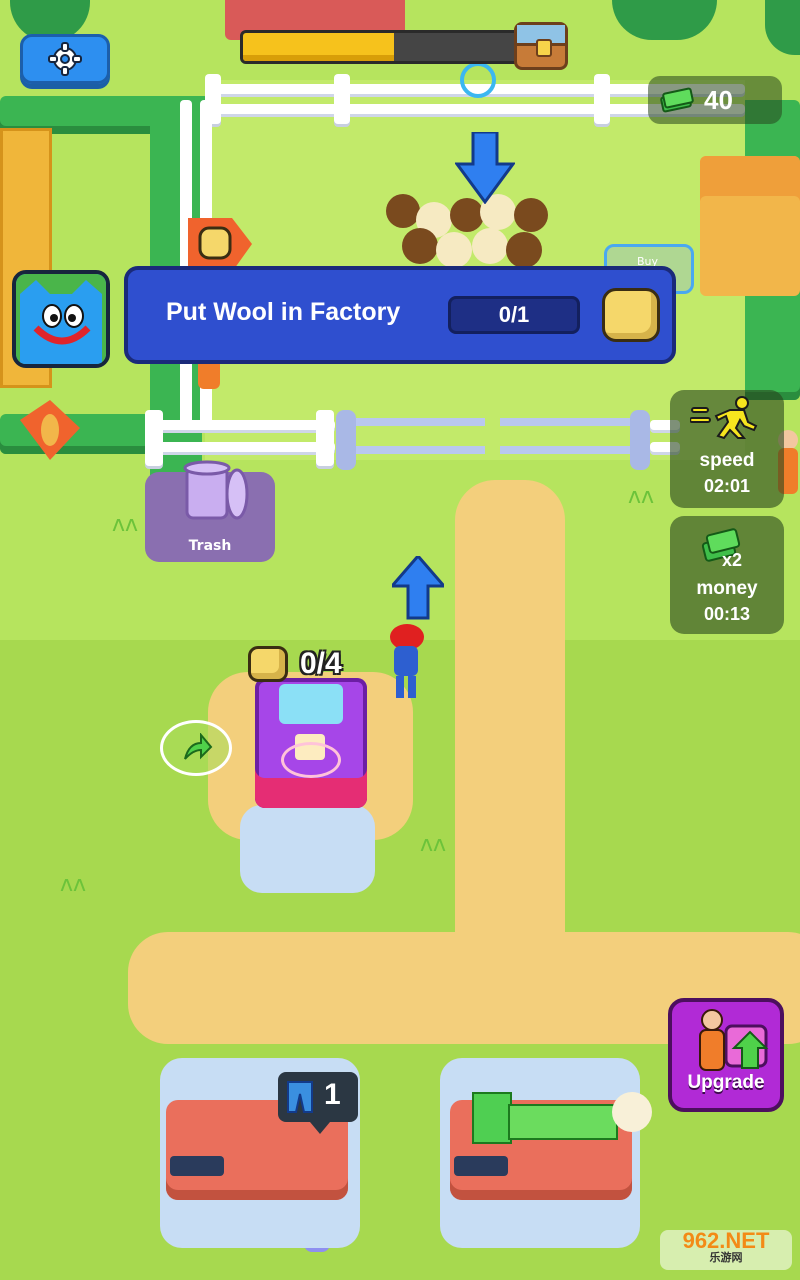 Image resolution: width=800 pixels, height=1280 pixels. I want to click on task-banner: Put Wool in Factory 0/1, so click(400, 315).